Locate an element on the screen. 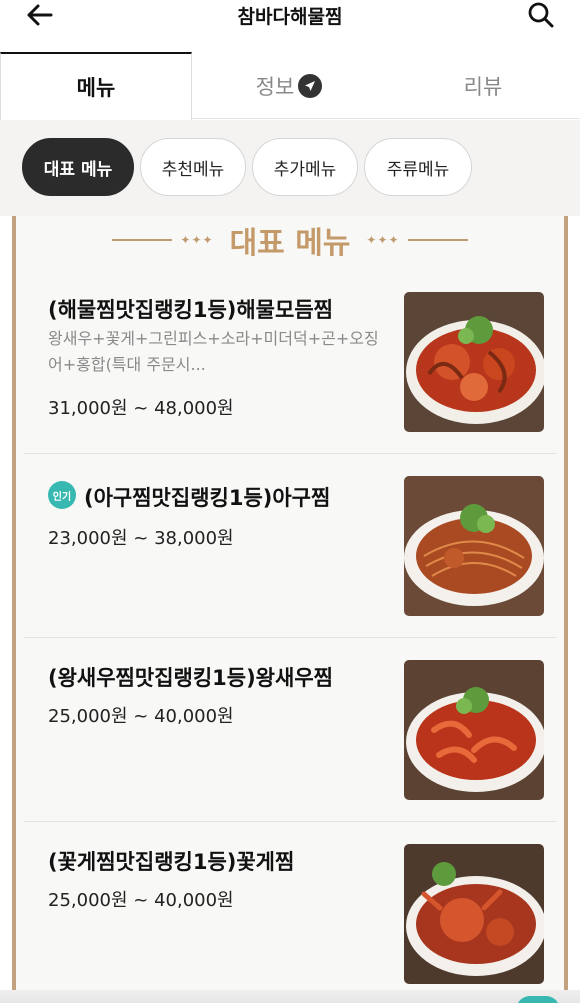 The width and height of the screenshot is (580, 1003). tab-info: 정보 is located at coordinates (289, 86).